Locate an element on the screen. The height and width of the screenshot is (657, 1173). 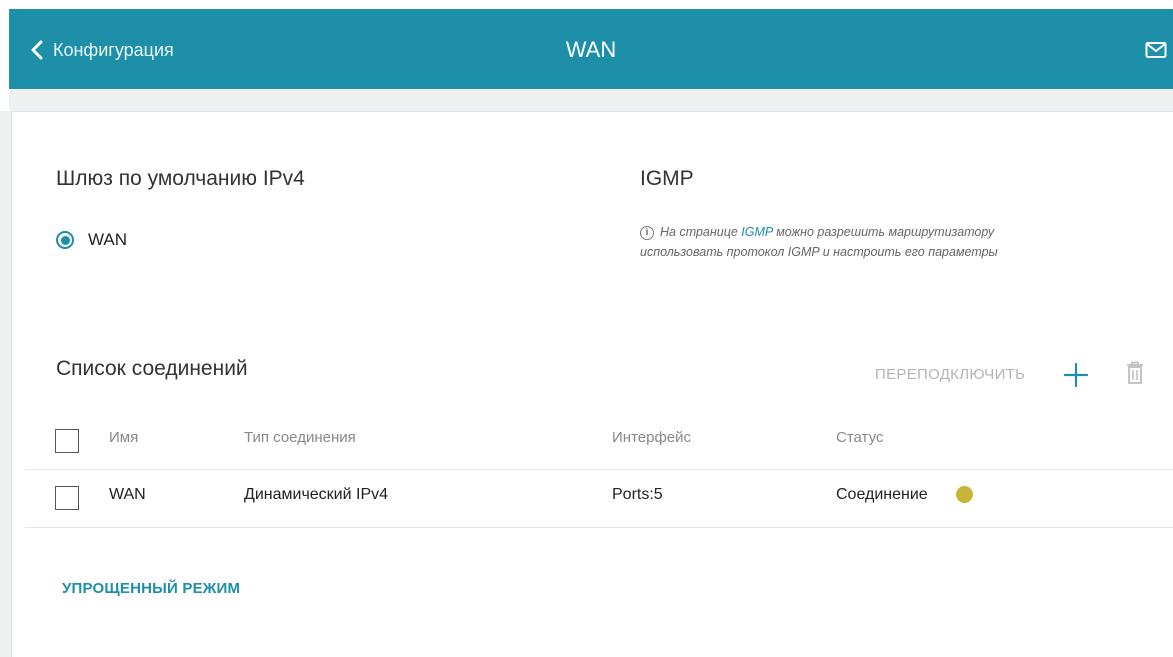
page-title: WAN is located at coordinates (591, 49).